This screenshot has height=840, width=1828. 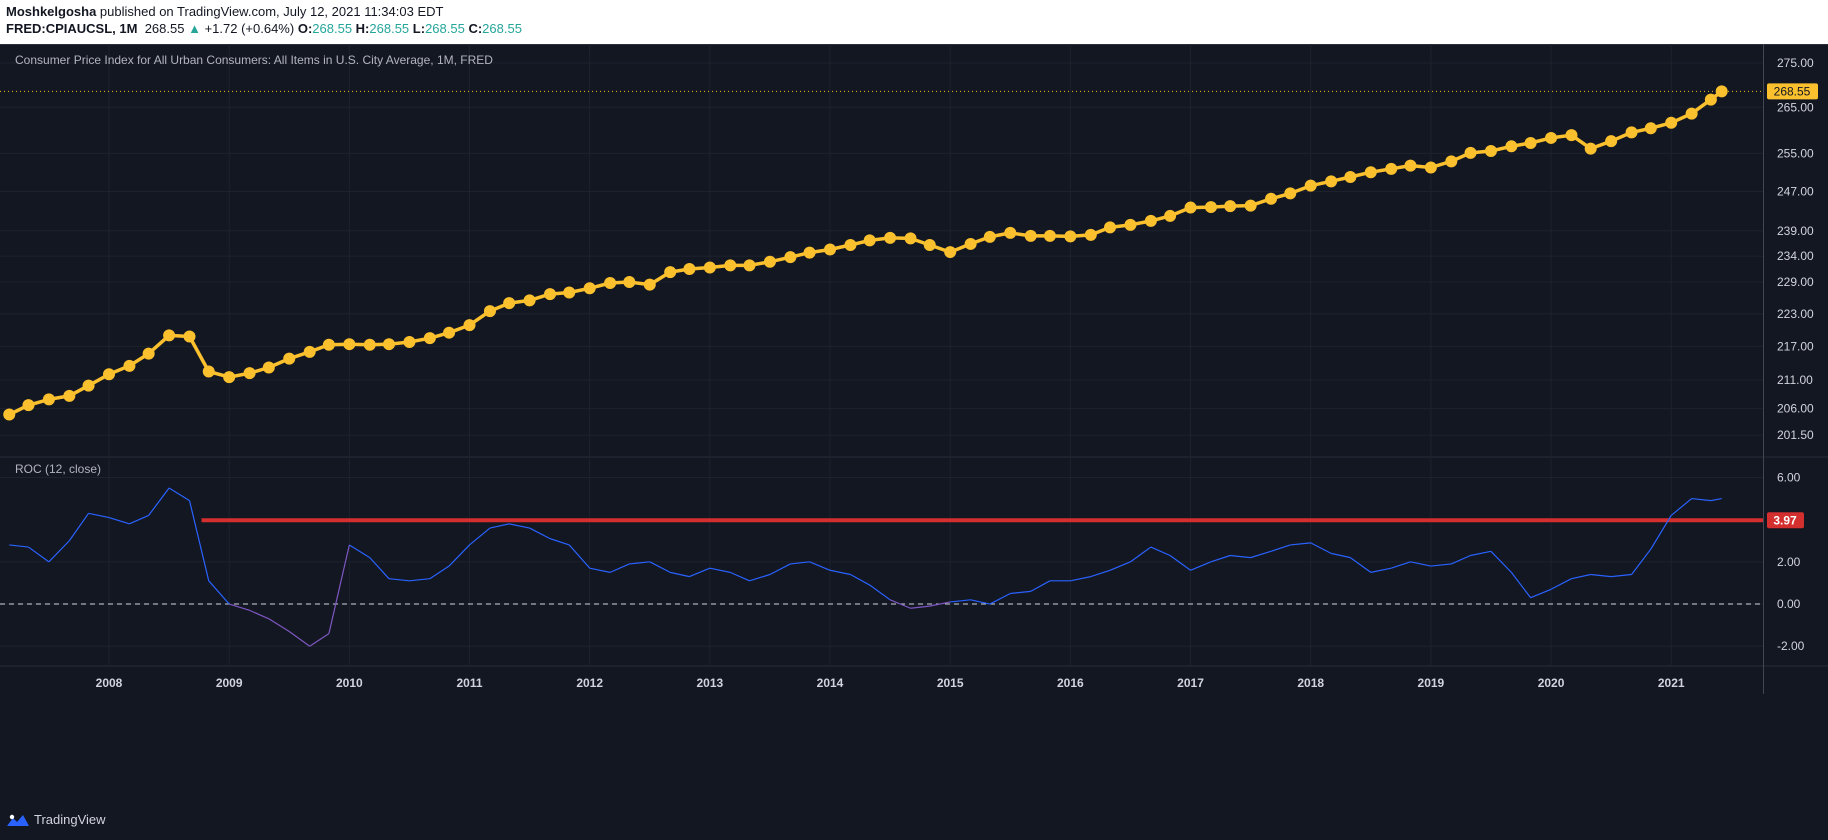 What do you see at coordinates (589, 683) in the screenshot?
I see `x-tick-label: 2012` at bounding box center [589, 683].